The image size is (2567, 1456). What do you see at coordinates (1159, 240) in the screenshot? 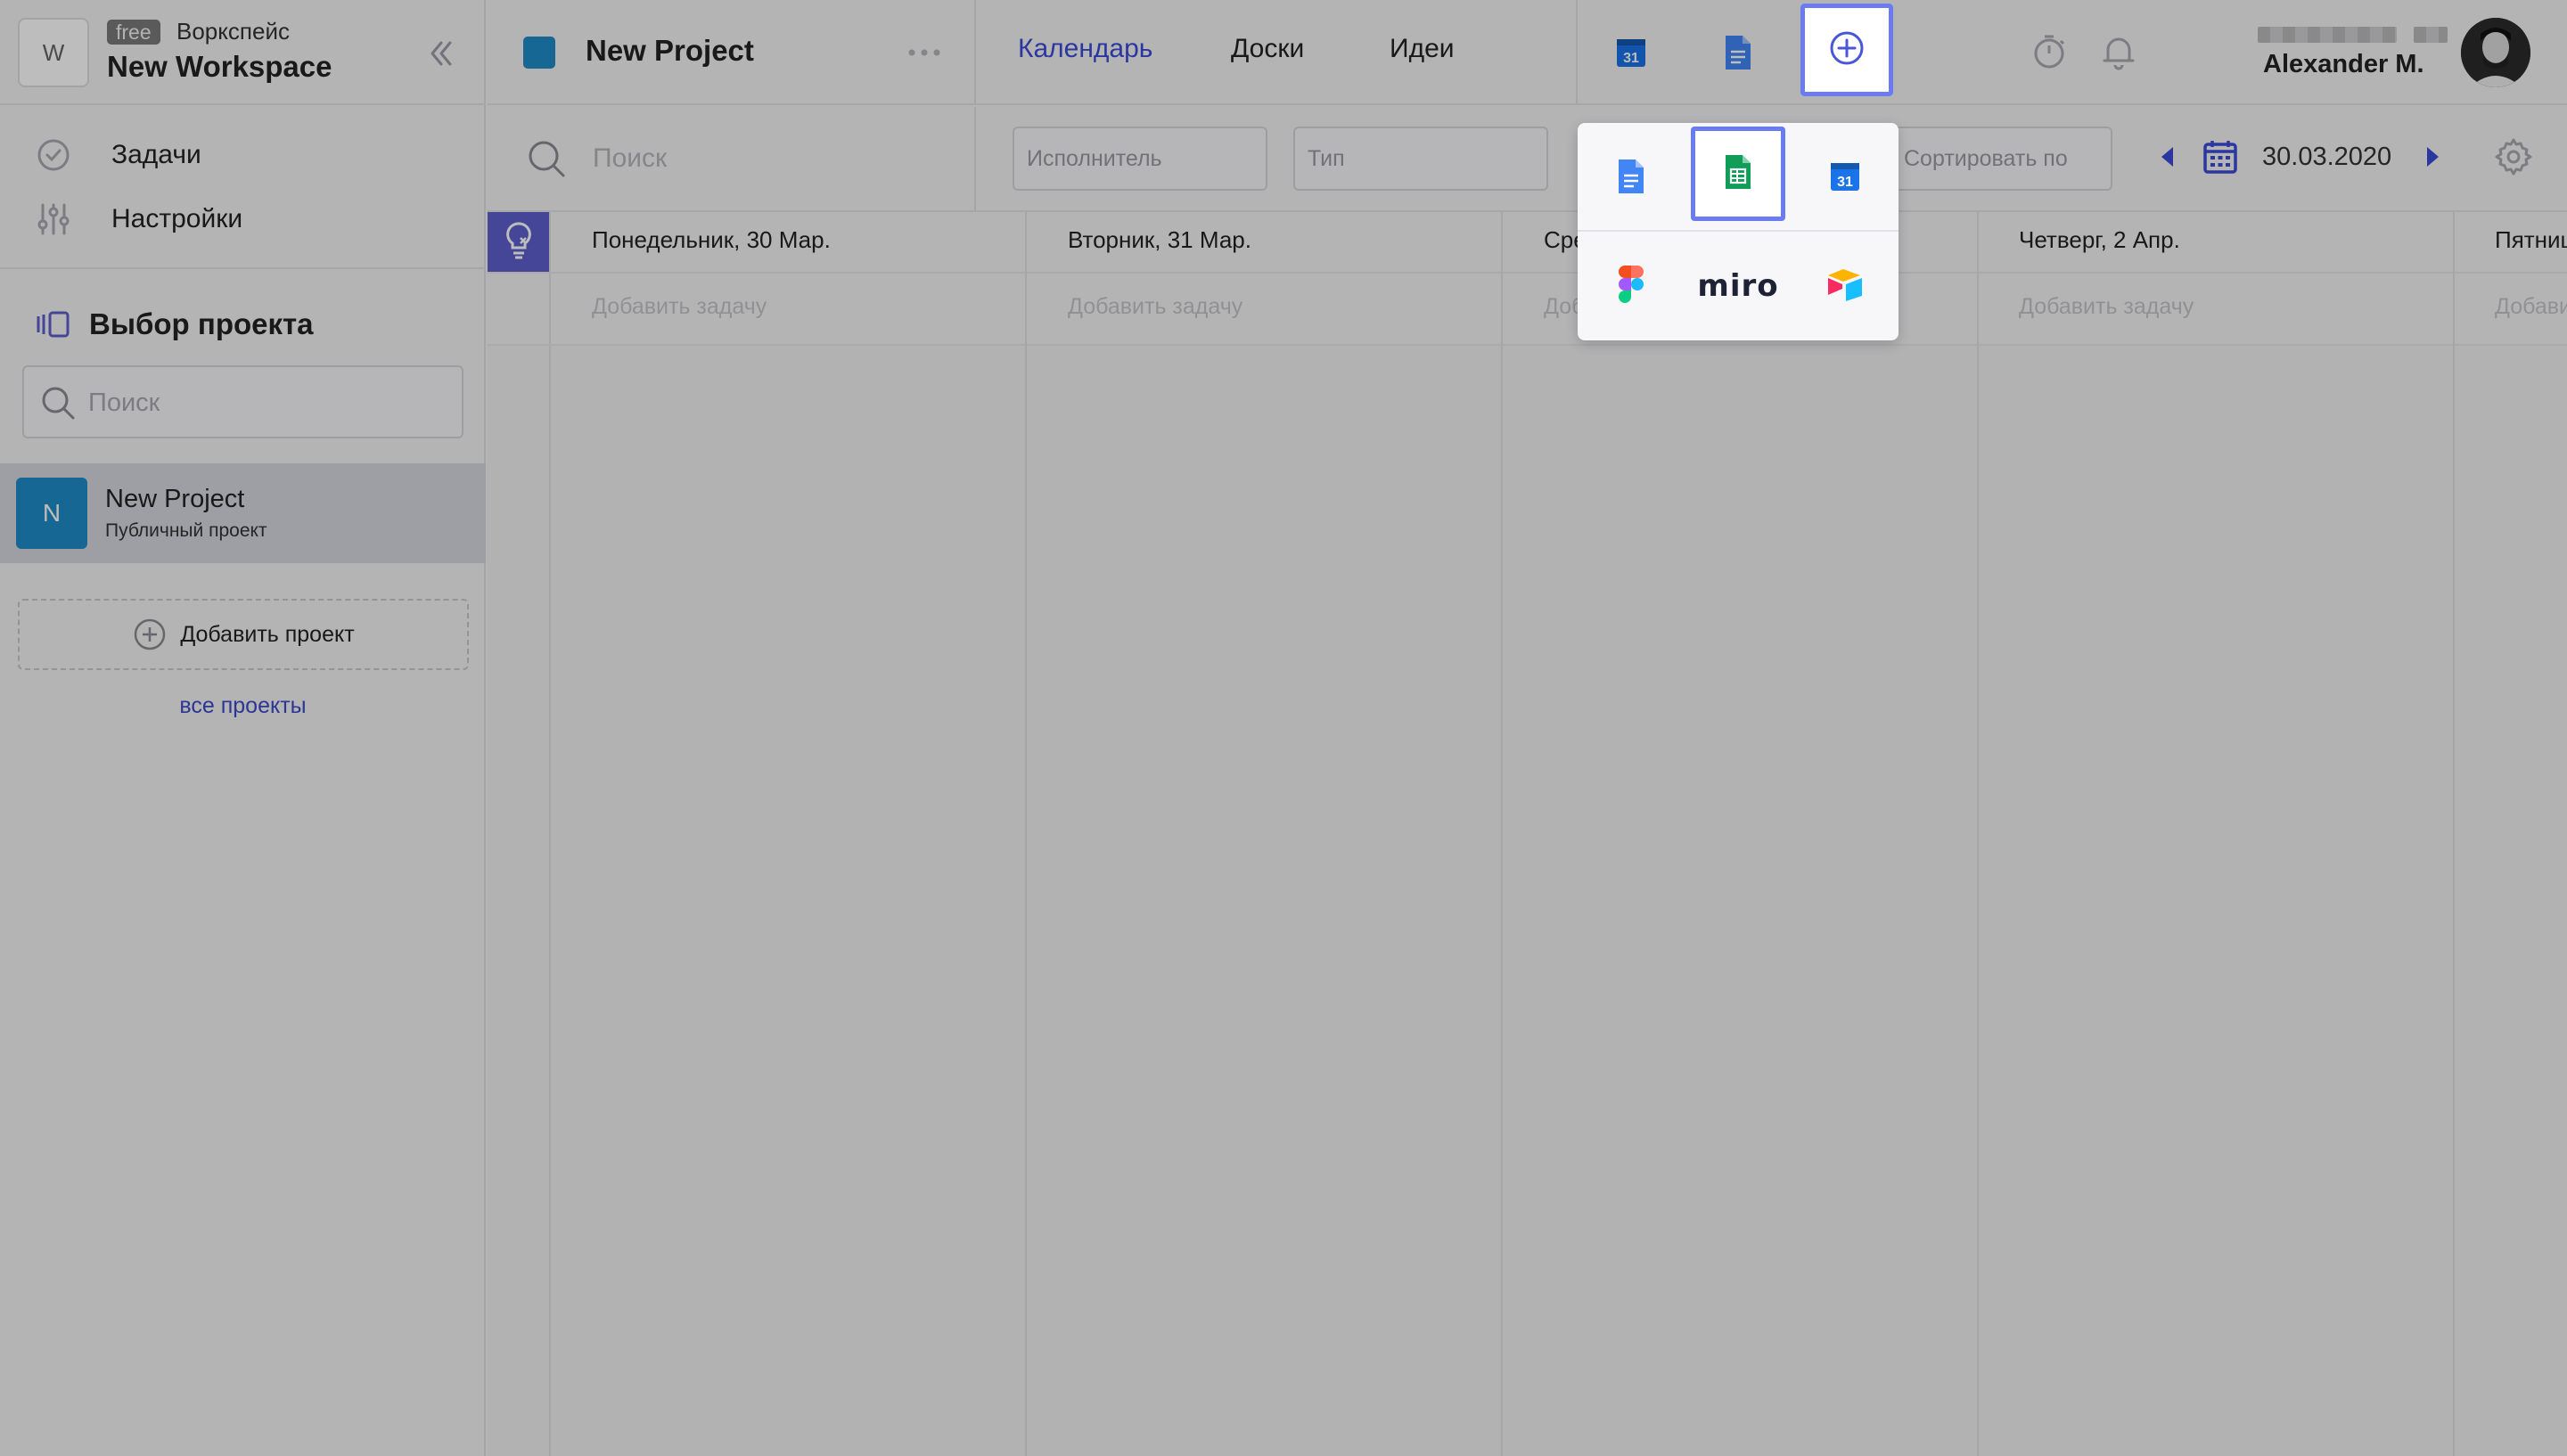
I see `day-header: Вторник, 31 Мар.` at bounding box center [1159, 240].